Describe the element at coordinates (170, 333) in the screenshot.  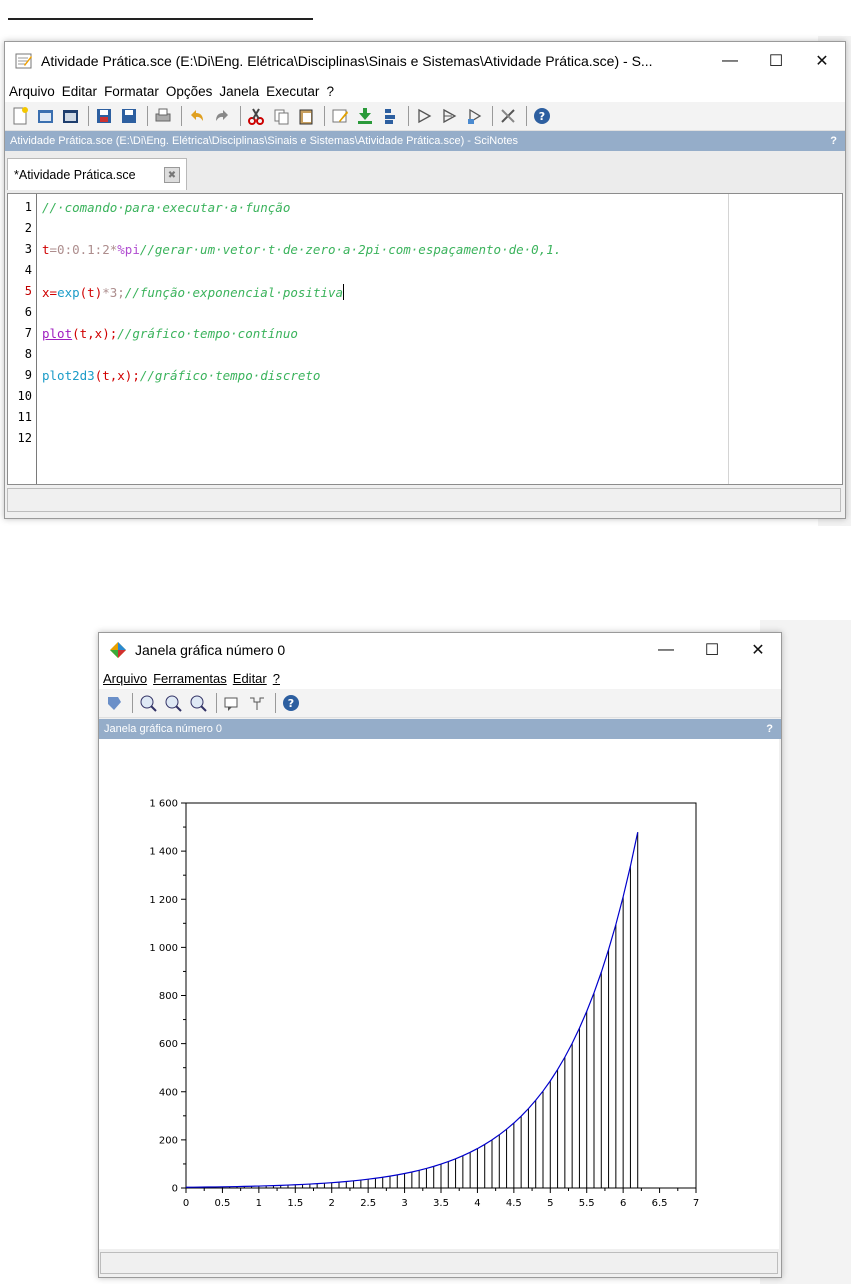
I see `code-line-7: plot(t,x);//gráfico·tempo·contínuo` at that location.